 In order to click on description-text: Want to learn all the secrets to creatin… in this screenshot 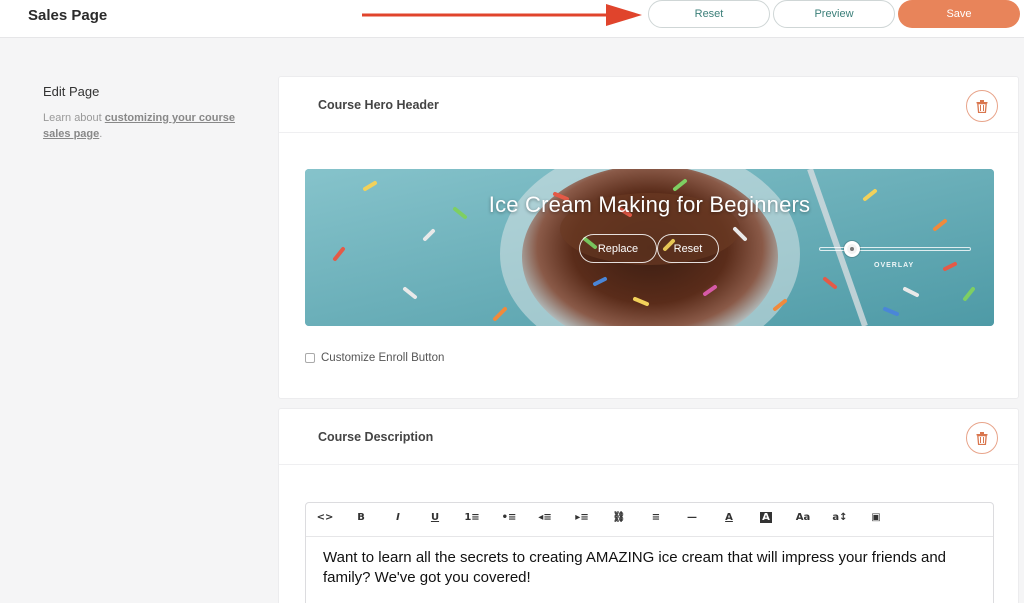, I will do `click(643, 568)`.